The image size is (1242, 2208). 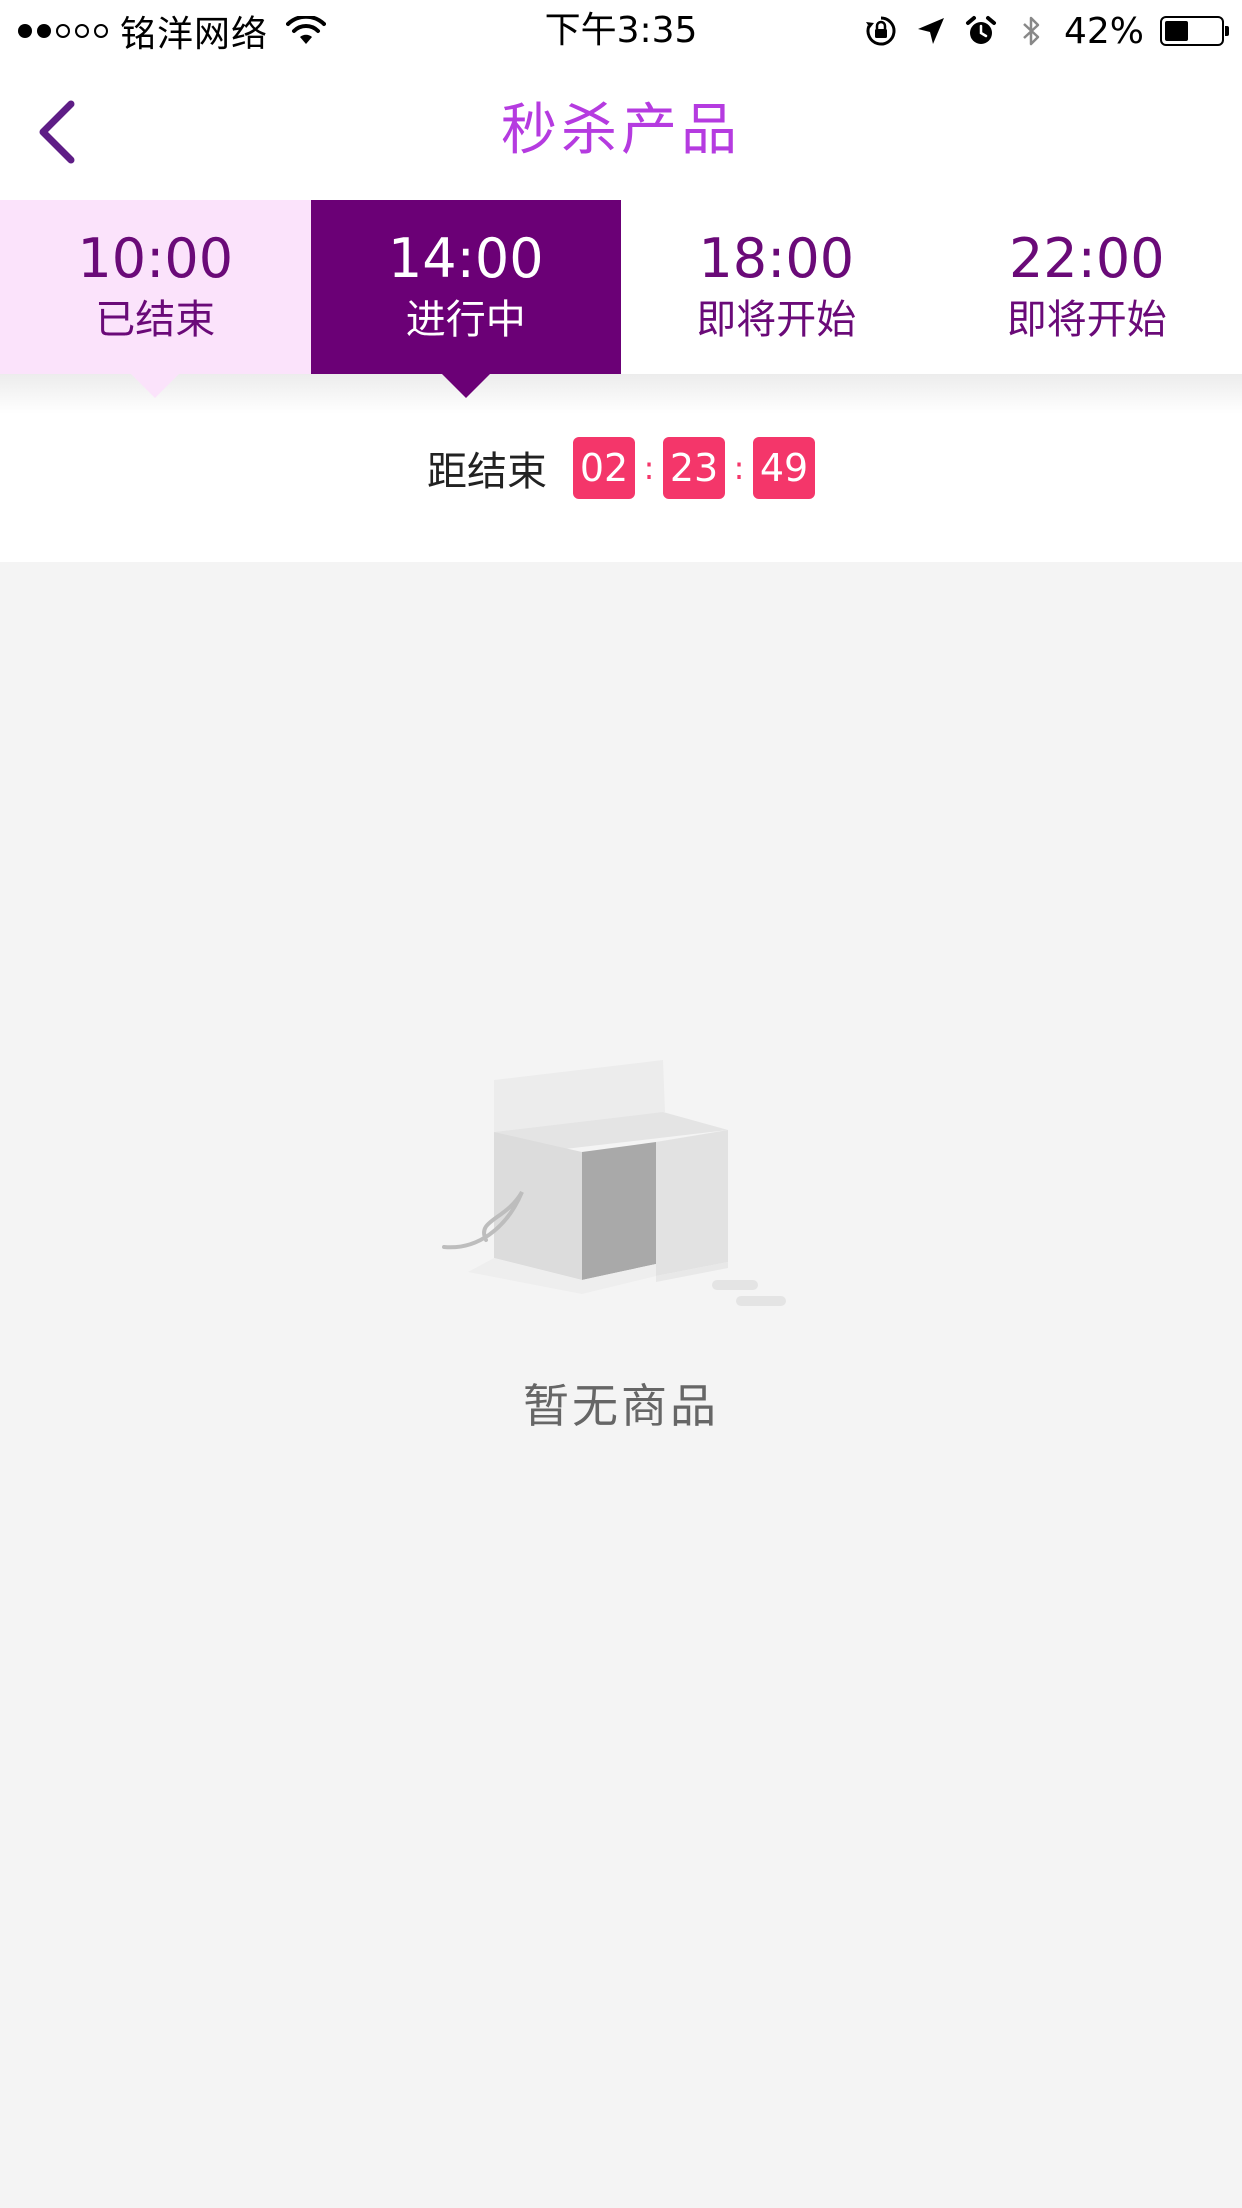 What do you see at coordinates (155, 320) in the screenshot?
I see `tab-status: 已结束` at bounding box center [155, 320].